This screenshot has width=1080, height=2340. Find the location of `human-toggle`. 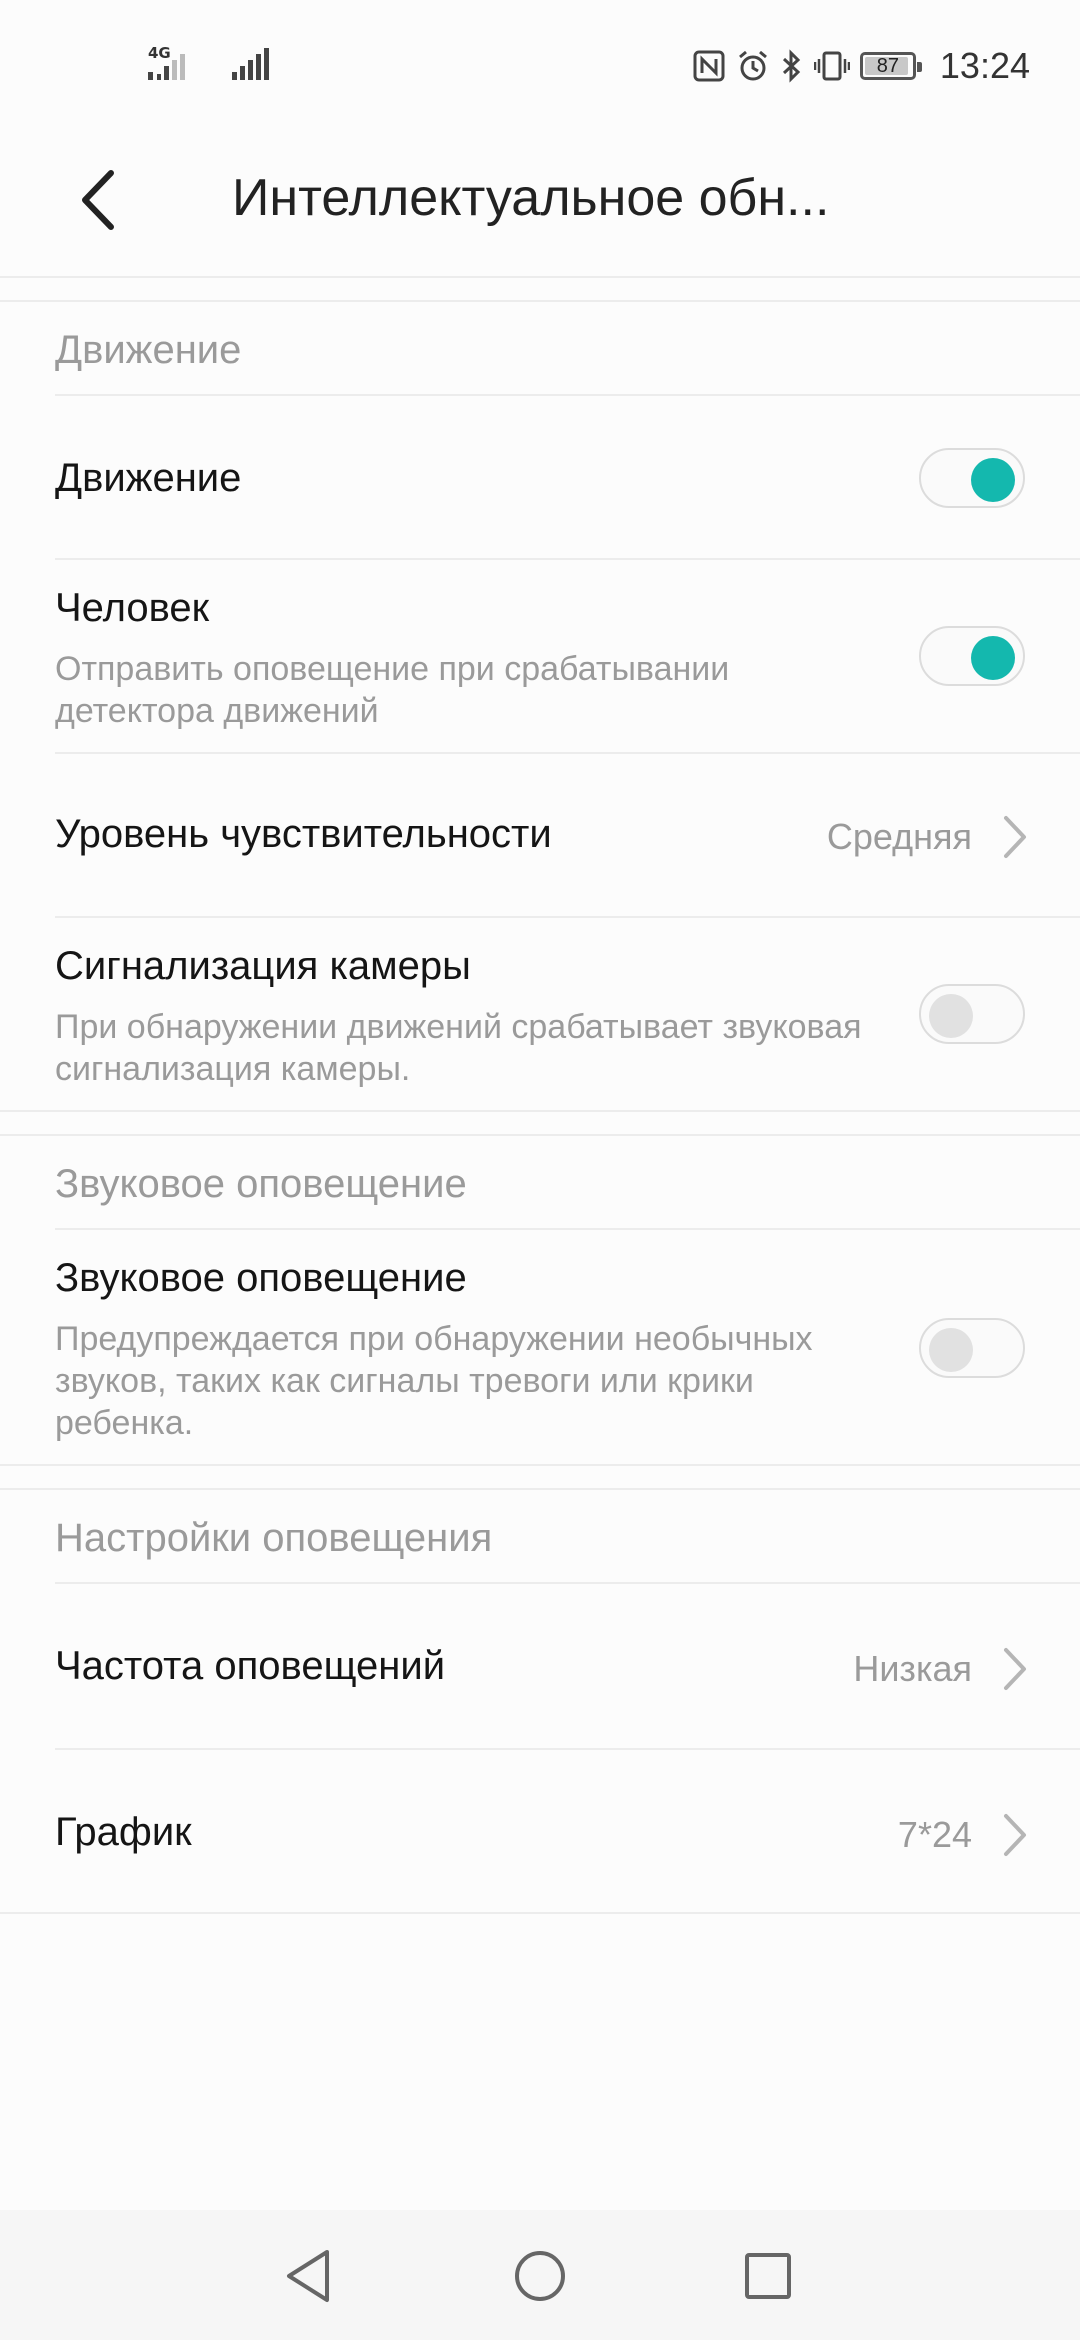

human-toggle is located at coordinates (972, 656).